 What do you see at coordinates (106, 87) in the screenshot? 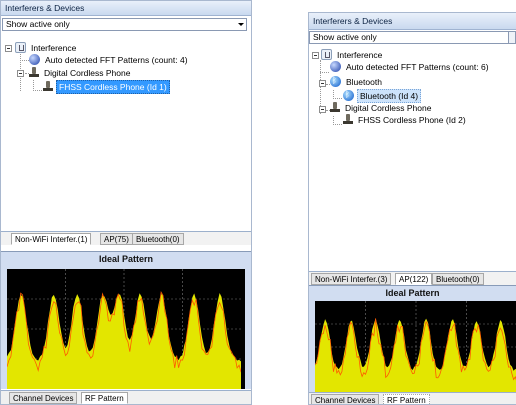
I see `tree-node-cordless-device: FHSS Cordless Phone (Id 1)` at bounding box center [106, 87].